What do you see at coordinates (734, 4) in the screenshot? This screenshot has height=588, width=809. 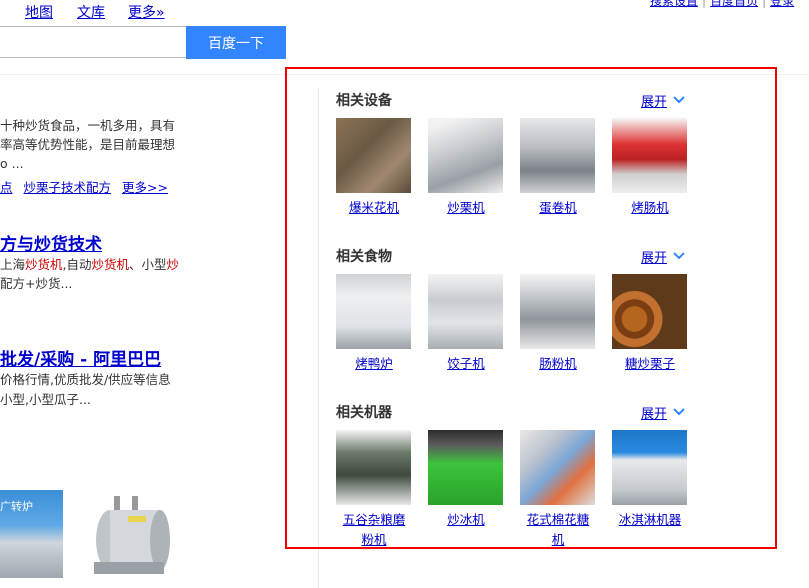 I see `home-link: 百度首页` at bounding box center [734, 4].